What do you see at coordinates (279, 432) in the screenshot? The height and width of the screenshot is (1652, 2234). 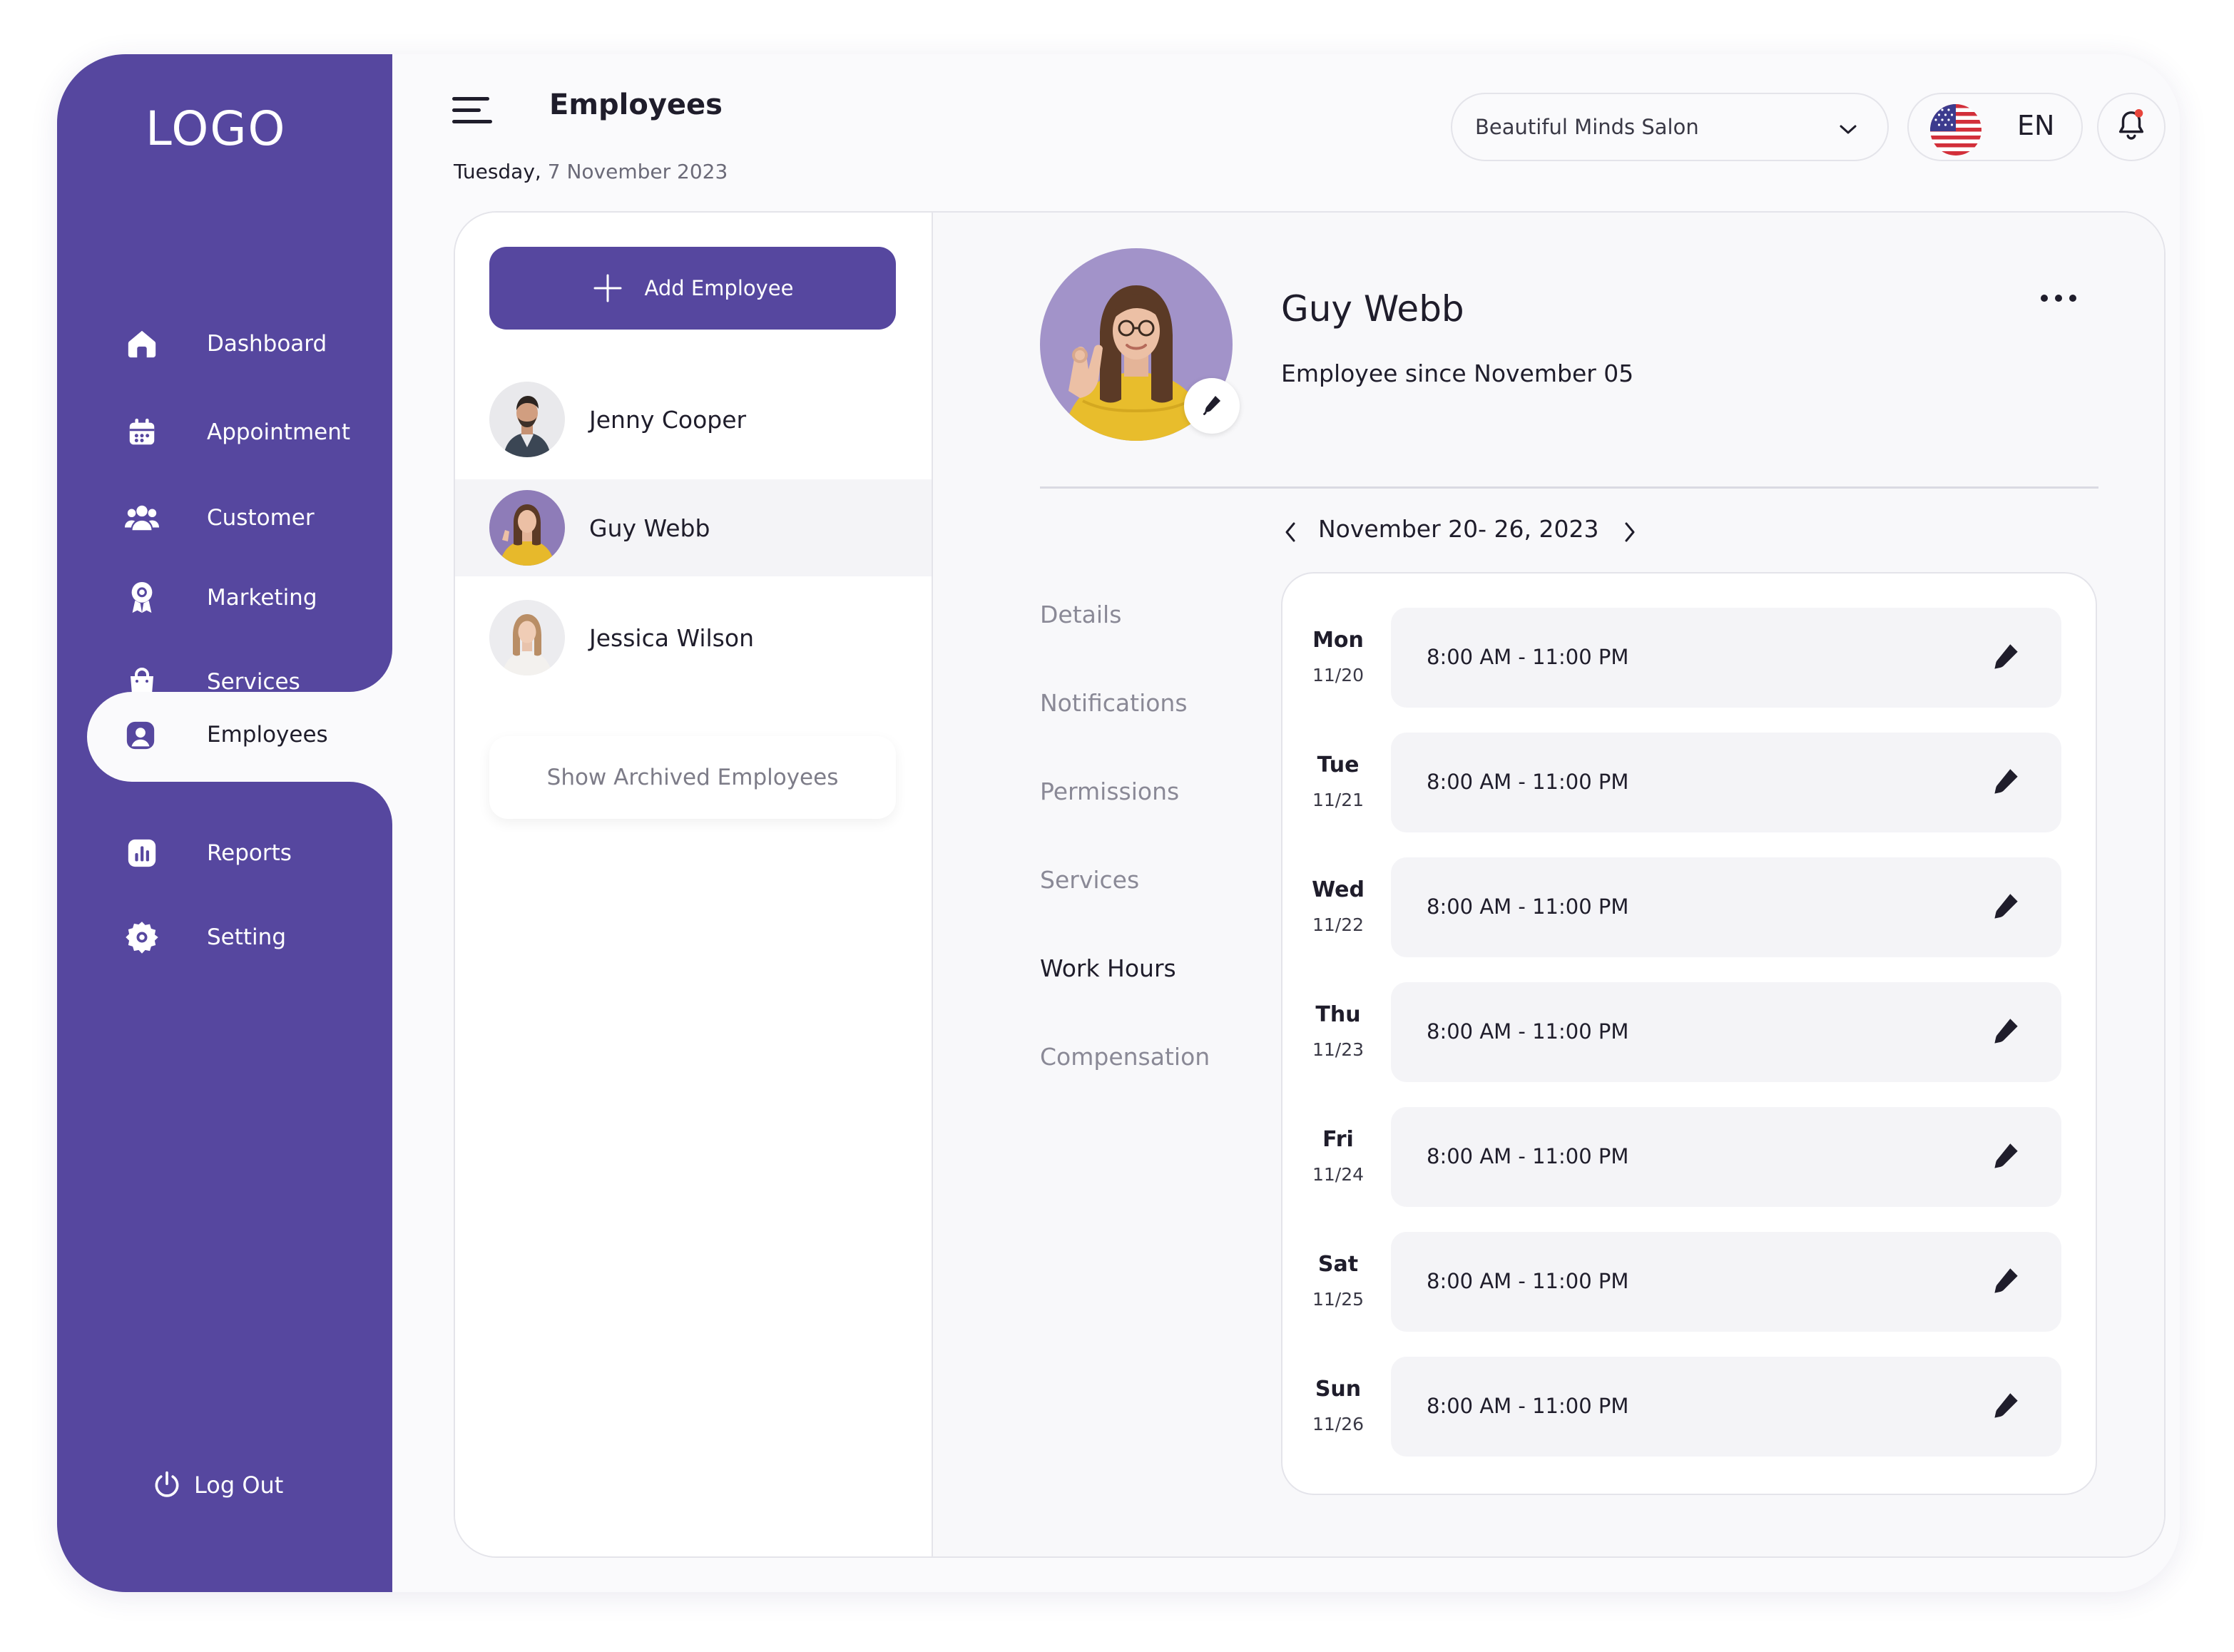 I see `sidebar-item-label: Appointment` at bounding box center [279, 432].